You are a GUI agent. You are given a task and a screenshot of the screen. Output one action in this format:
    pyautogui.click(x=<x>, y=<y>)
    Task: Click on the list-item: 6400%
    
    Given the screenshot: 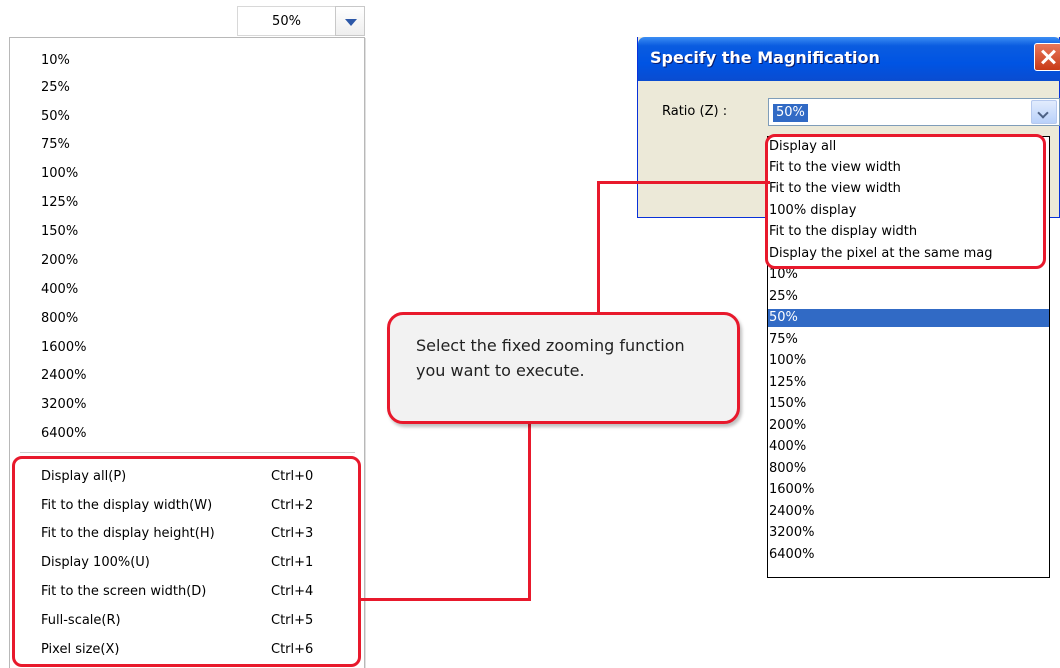 What is the action you would take?
    pyautogui.click(x=908, y=555)
    